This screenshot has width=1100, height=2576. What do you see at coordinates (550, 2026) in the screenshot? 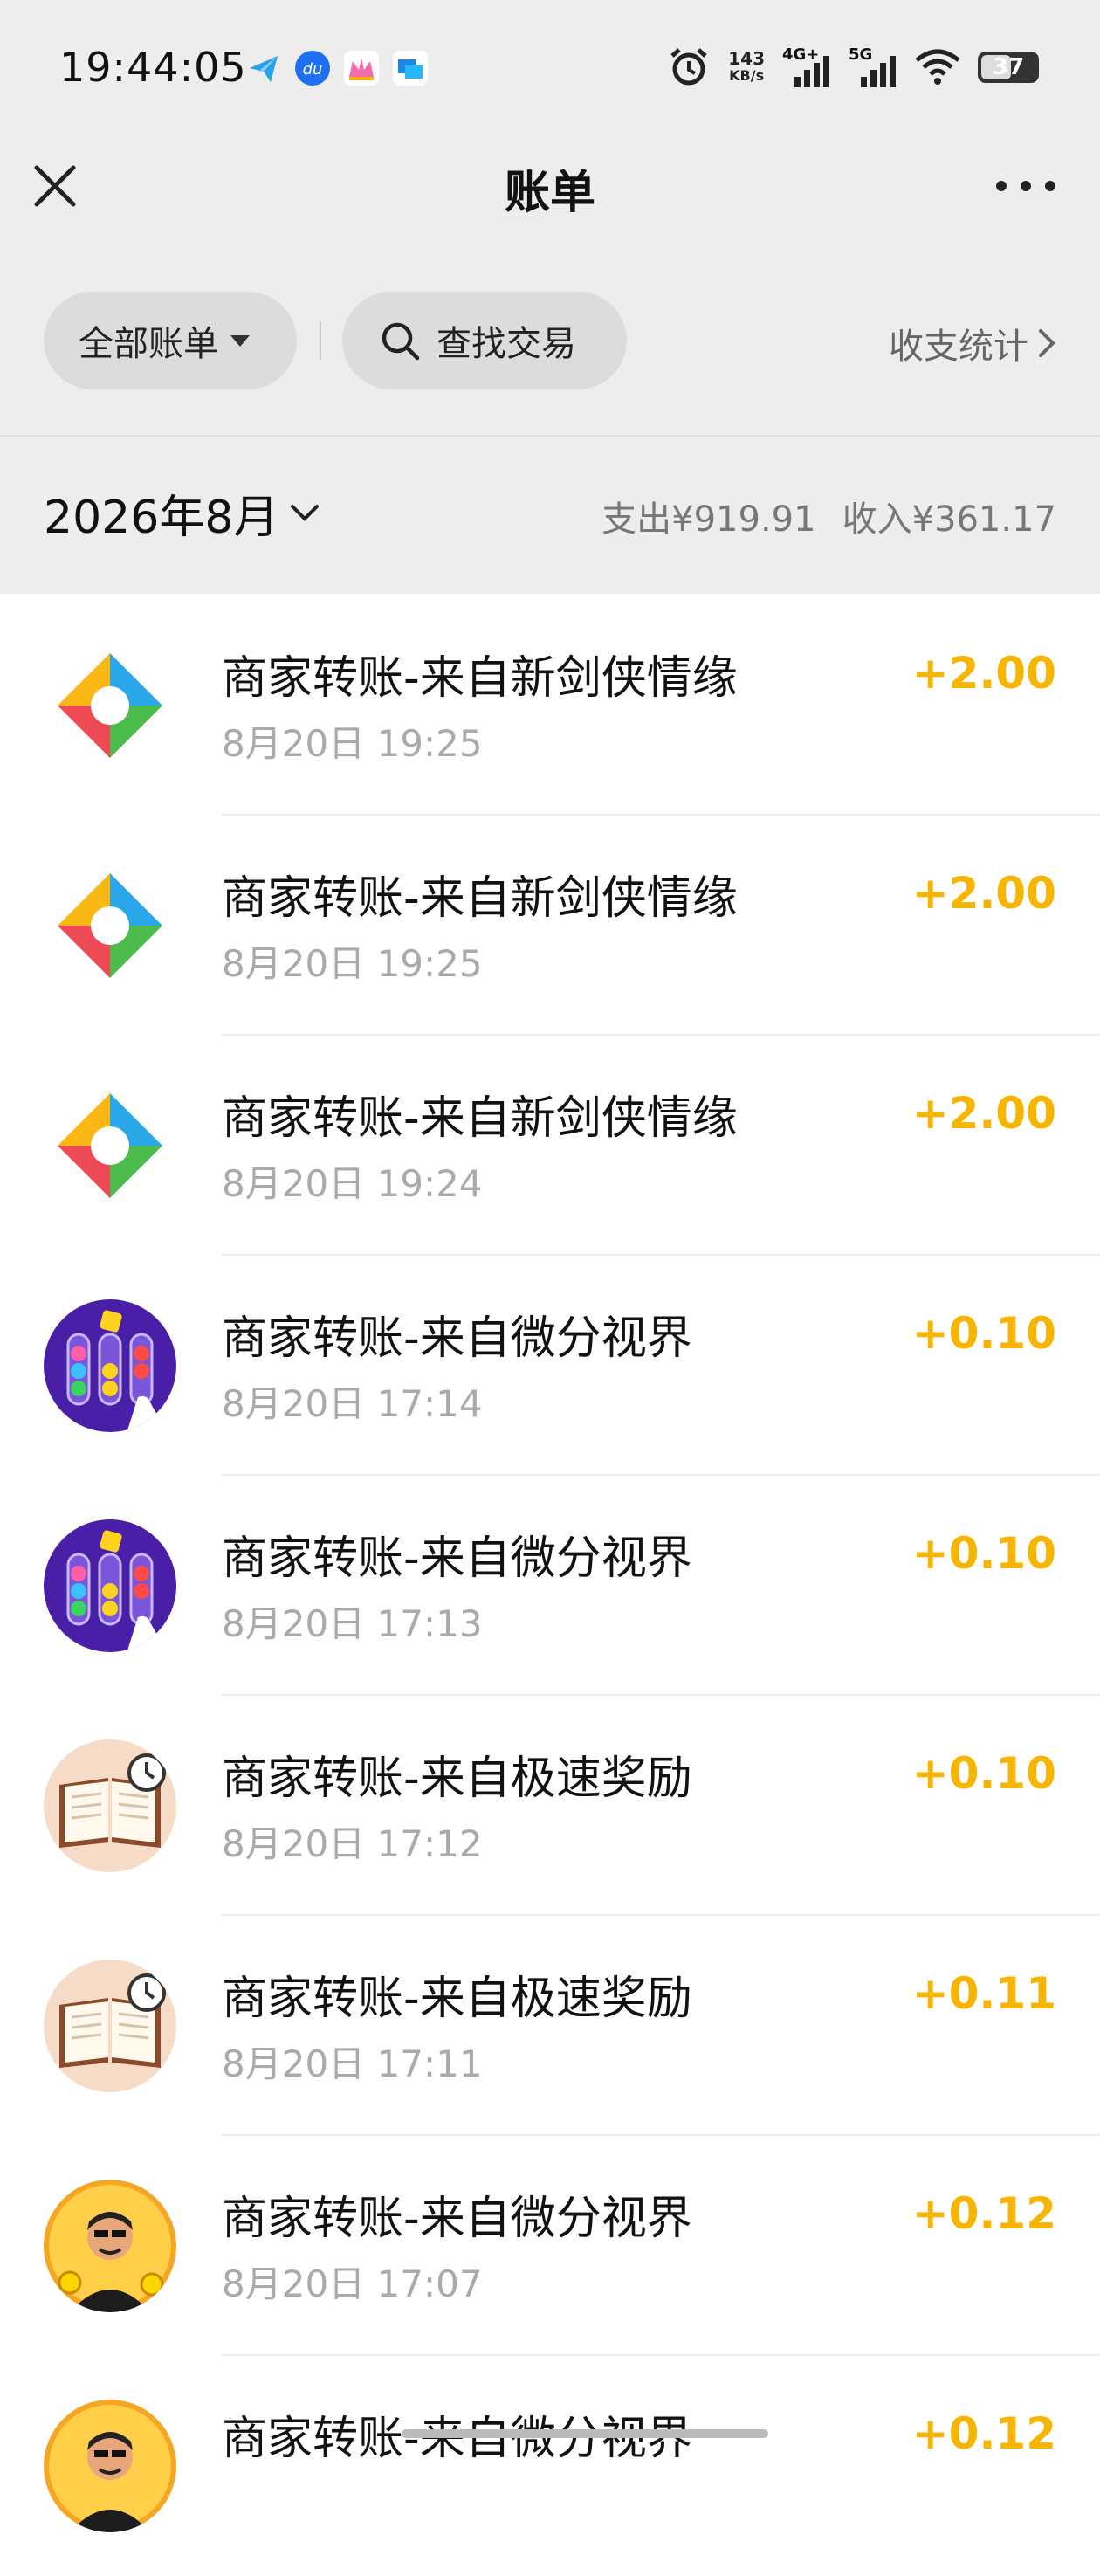
I see `transaction-row: 商家转账-来自极速奖励 8月20日 17:11 +0.11` at bounding box center [550, 2026].